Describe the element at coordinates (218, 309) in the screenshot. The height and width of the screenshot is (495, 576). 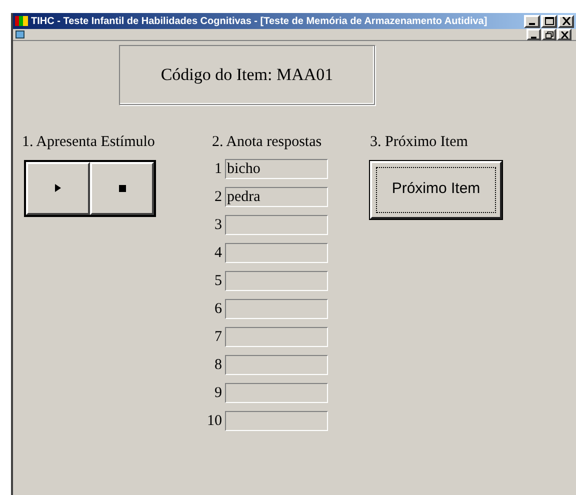
I see `answer-number: 6` at that location.